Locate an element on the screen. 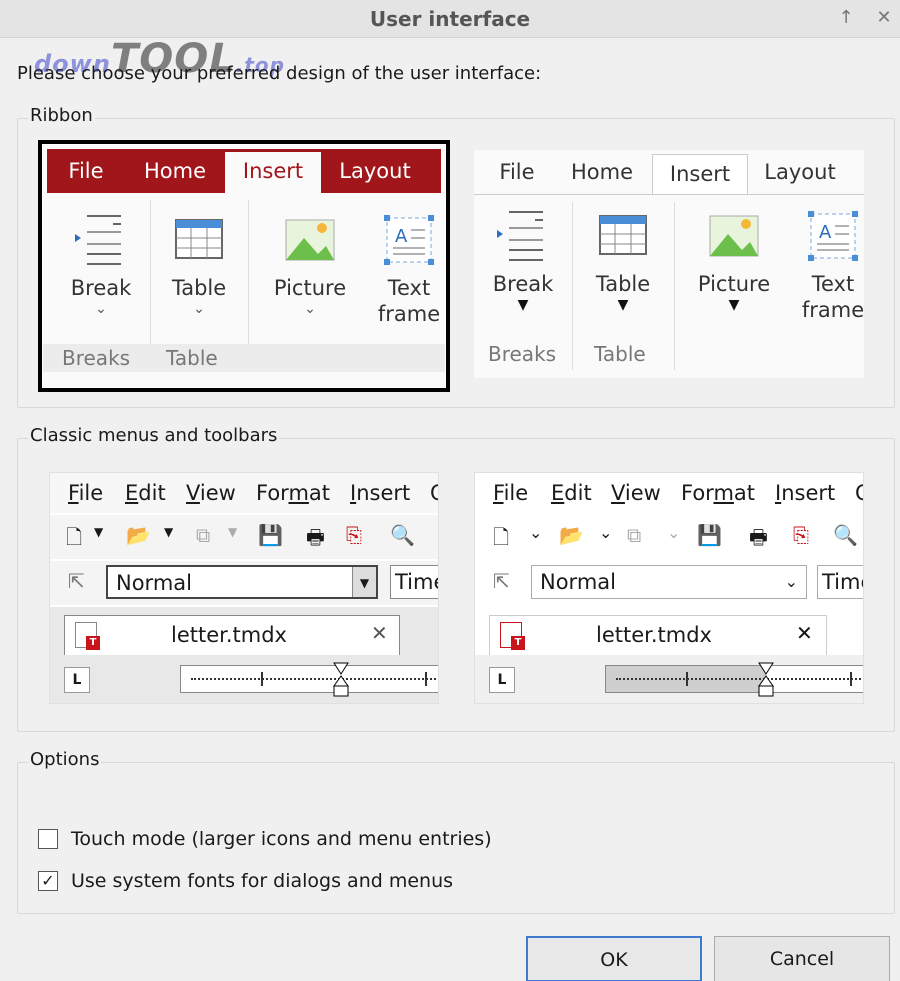 The width and height of the screenshot is (900, 981). ribbon-item-picture: Picture ⌄ is located at coordinates (310, 264).